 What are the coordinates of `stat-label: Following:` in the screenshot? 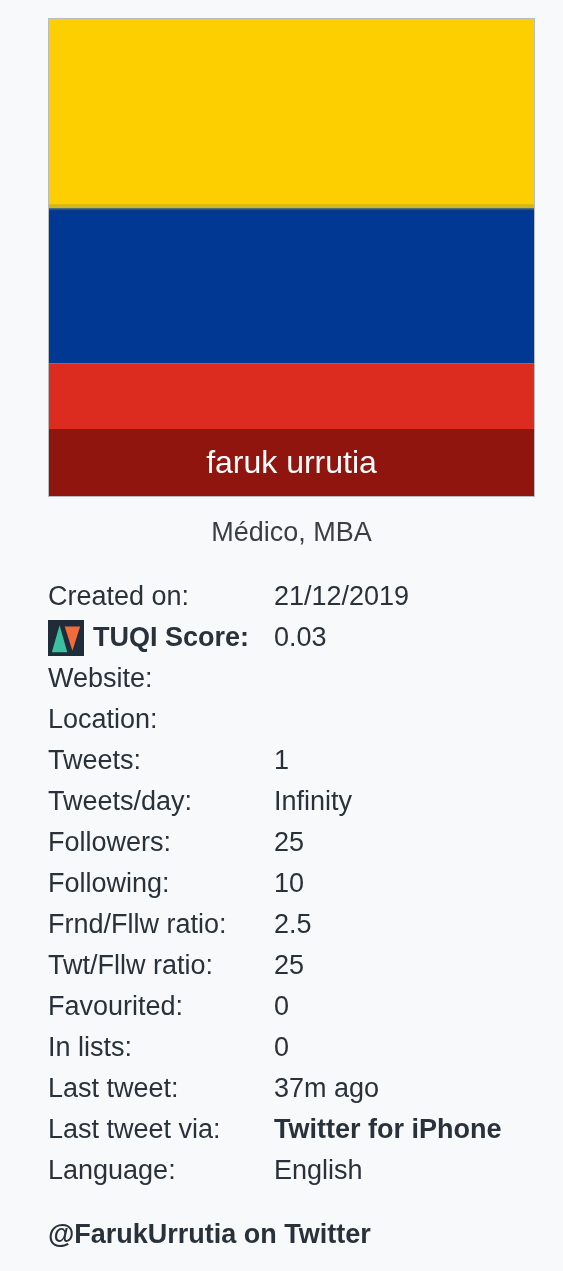 It's located at (109, 883).